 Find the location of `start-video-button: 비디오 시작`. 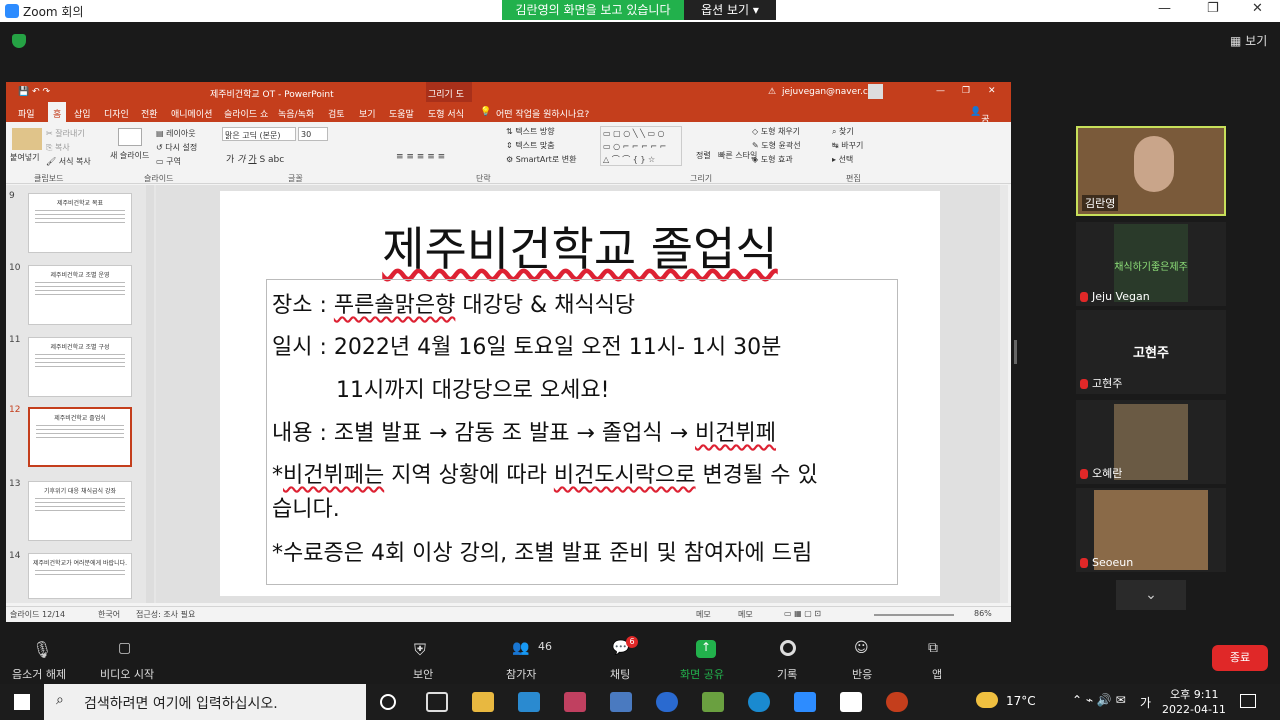

start-video-button: 비디오 시작 is located at coordinates (127, 674).